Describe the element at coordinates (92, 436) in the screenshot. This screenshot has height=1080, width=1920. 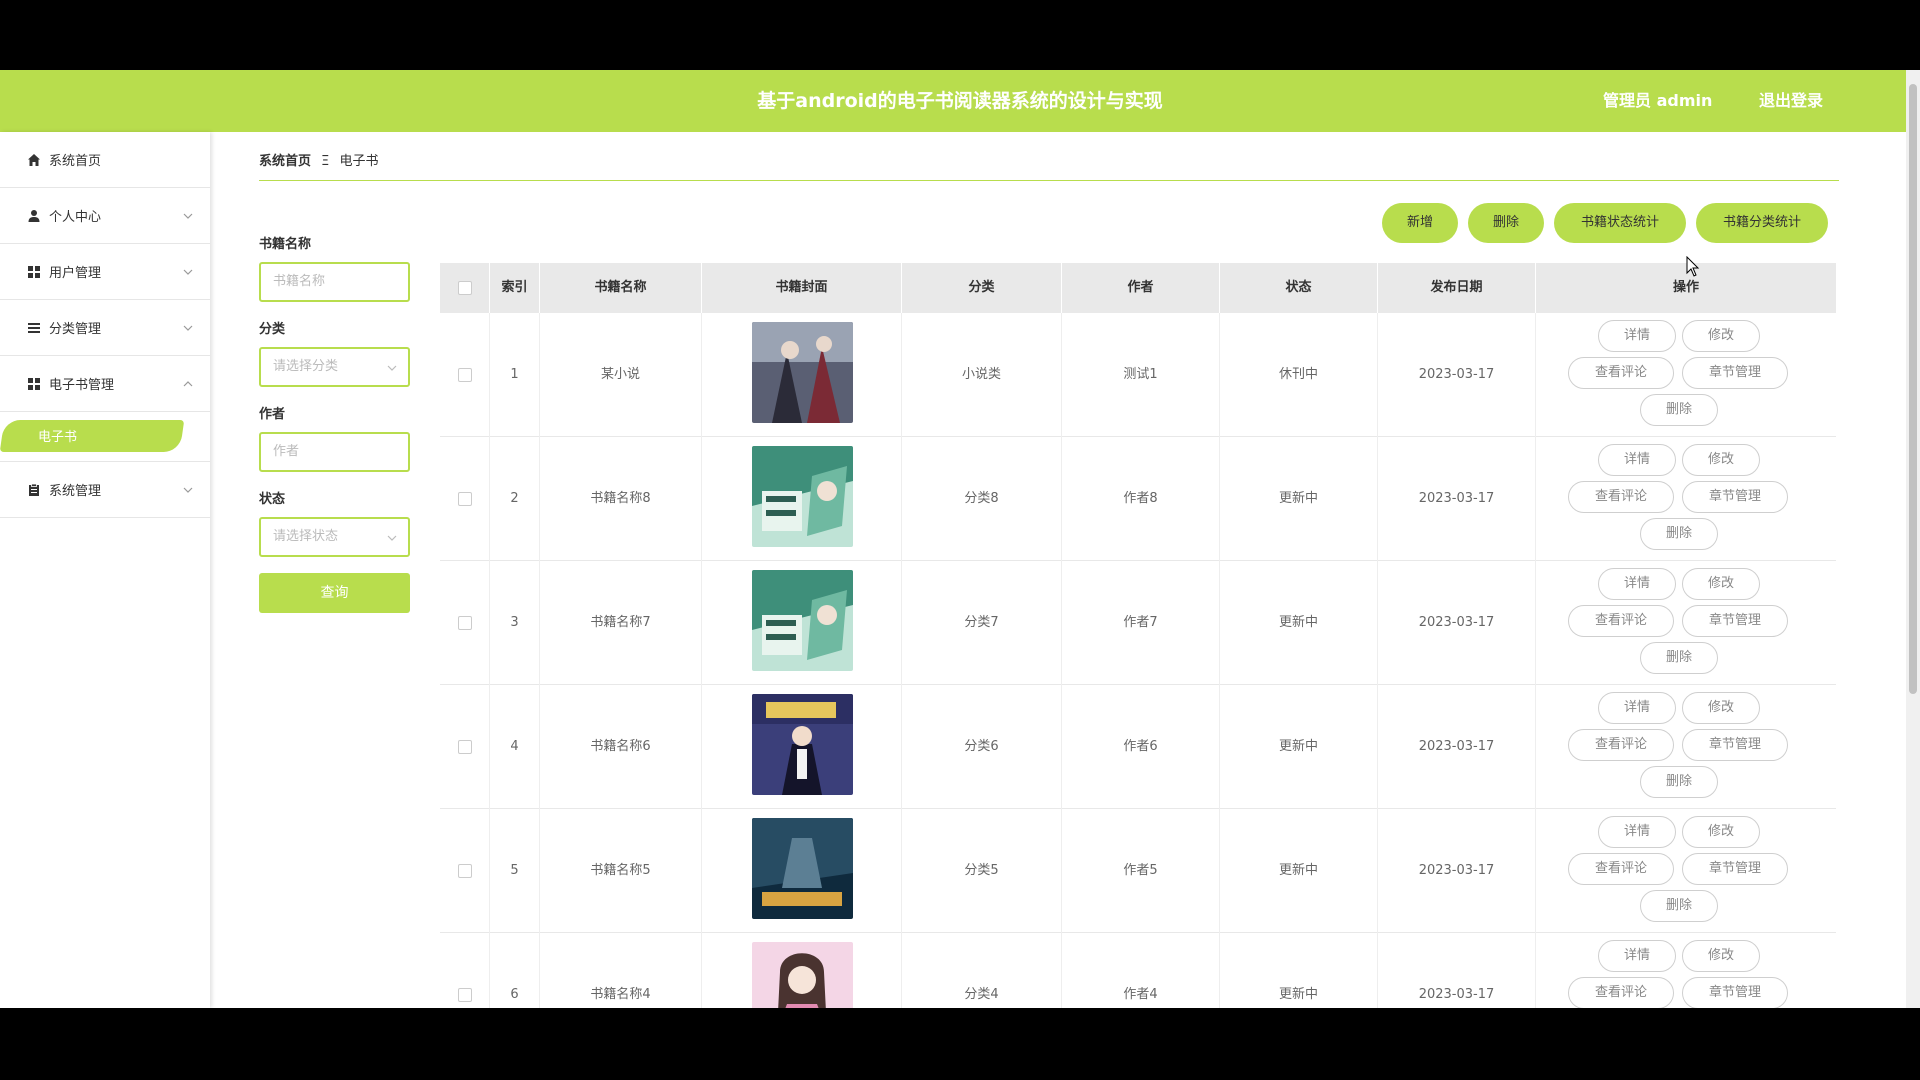
I see `active-indicator` at that location.